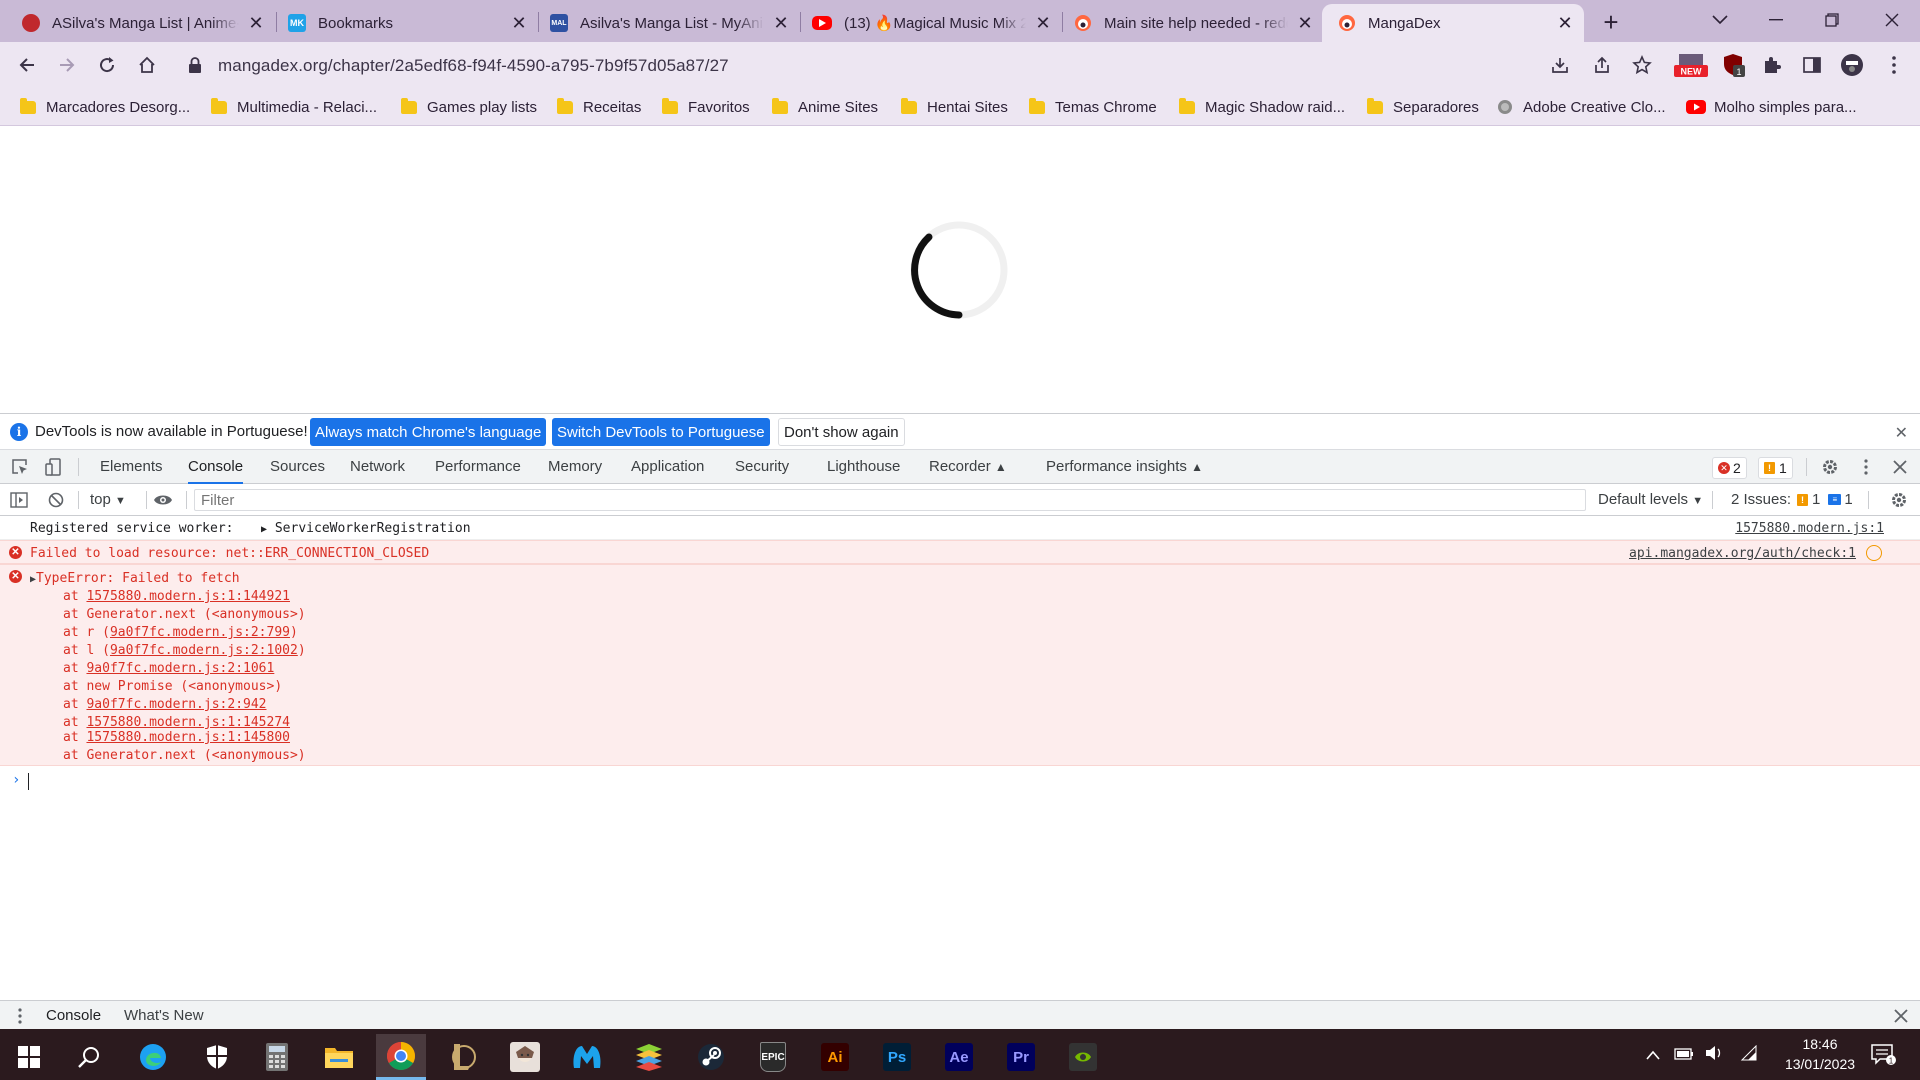 This screenshot has height=1080, width=1920. I want to click on bookmark-folder: Receitas, so click(599, 107).